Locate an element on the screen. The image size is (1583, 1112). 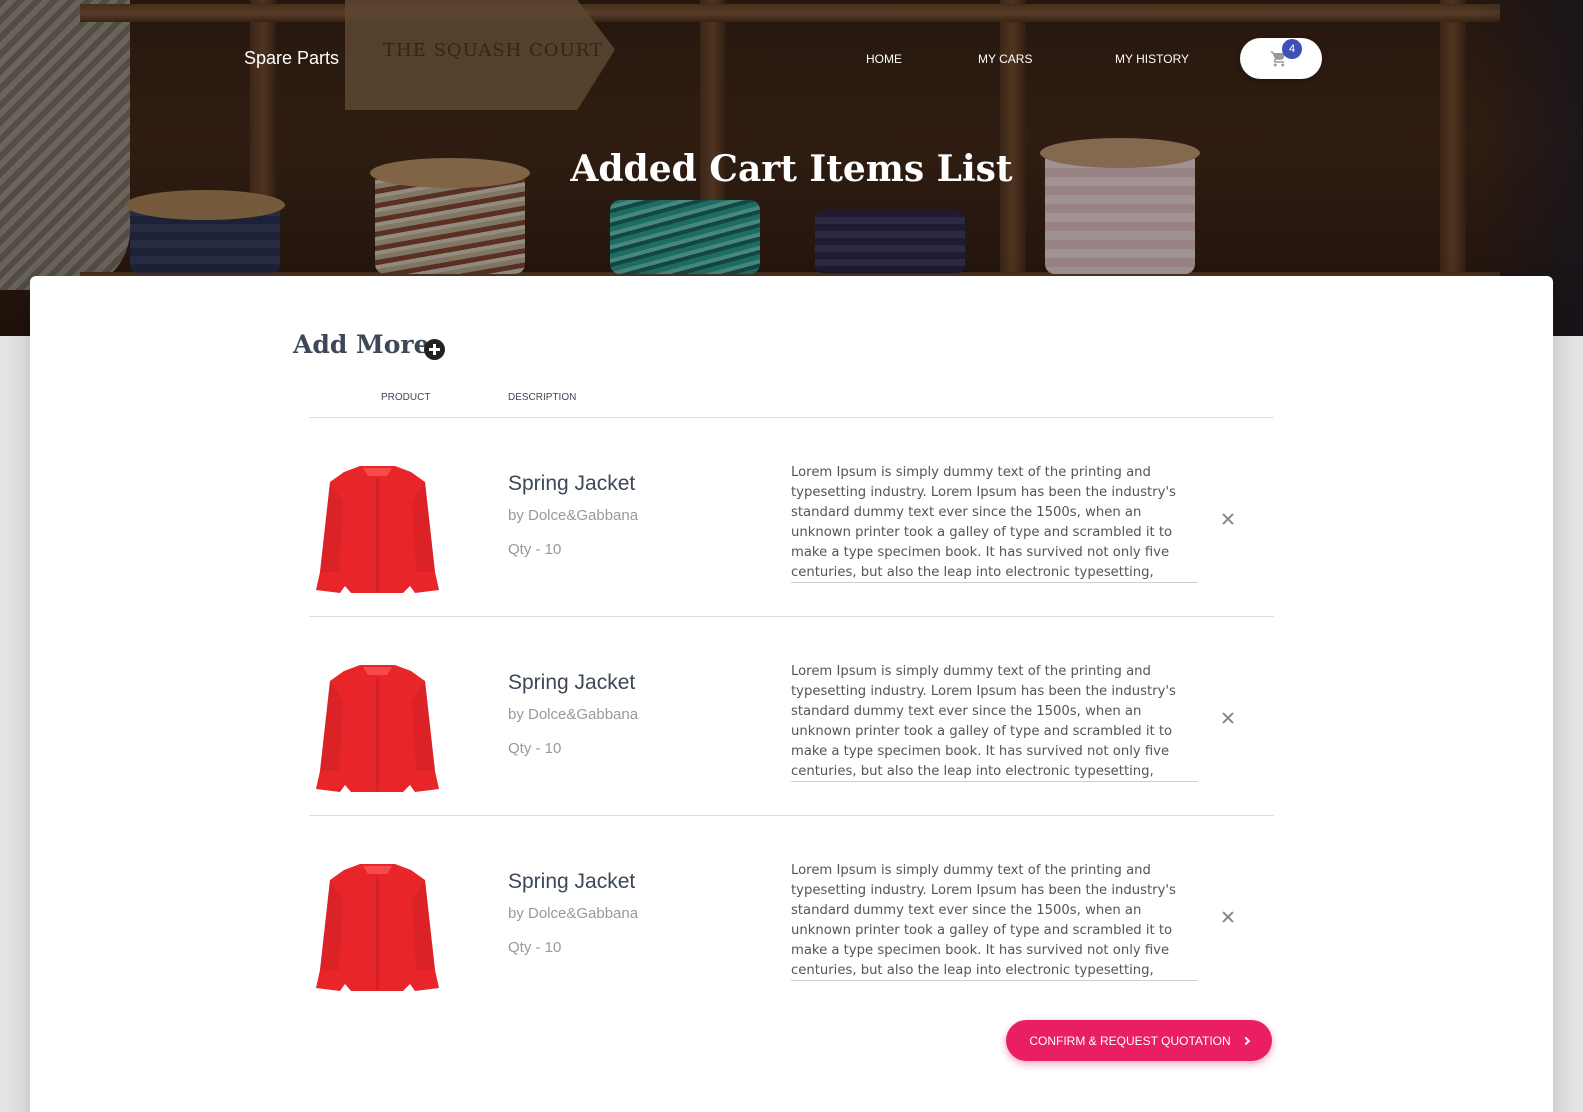
plus-circle-icon is located at coordinates (434, 349).